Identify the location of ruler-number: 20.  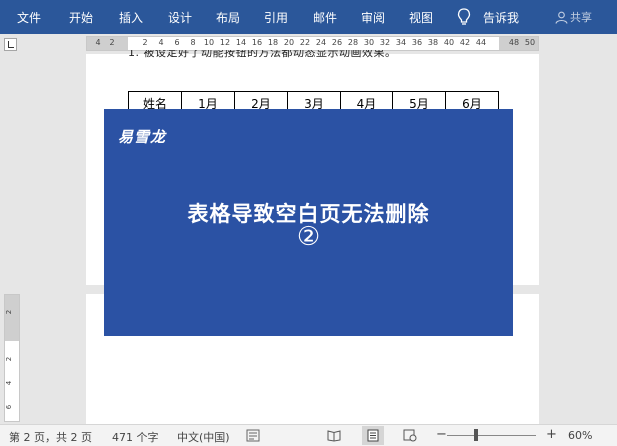
(289, 42).